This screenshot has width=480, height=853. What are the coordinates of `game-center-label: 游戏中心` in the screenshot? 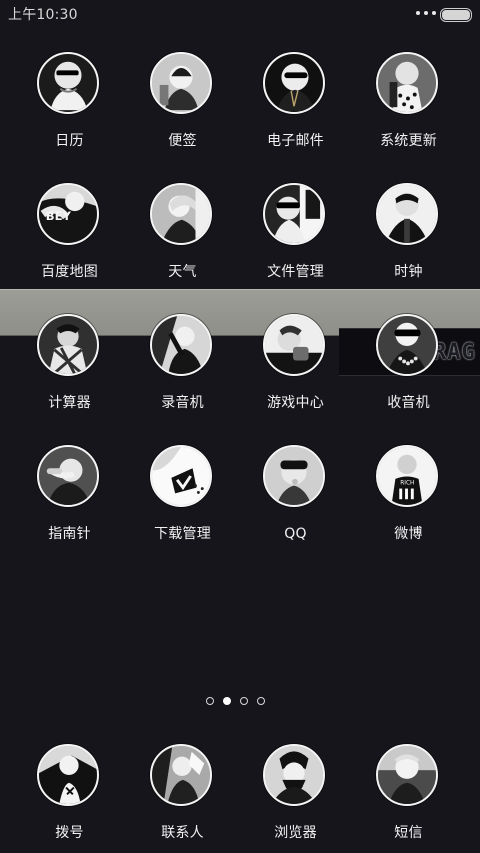 It's located at (295, 403).